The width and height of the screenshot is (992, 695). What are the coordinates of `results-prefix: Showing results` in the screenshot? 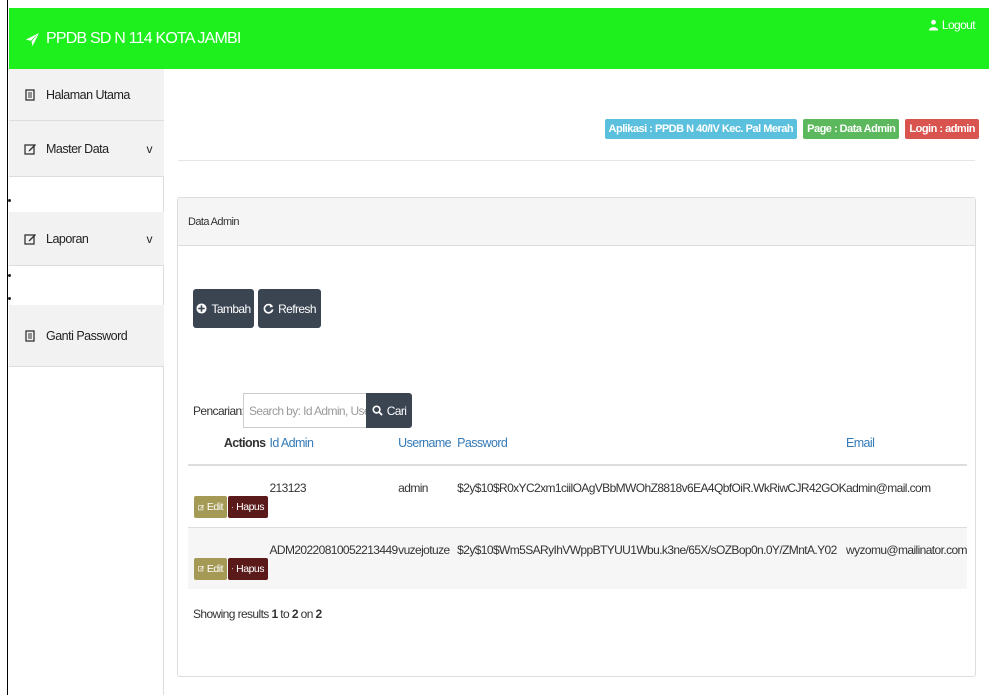 It's located at (231, 614).